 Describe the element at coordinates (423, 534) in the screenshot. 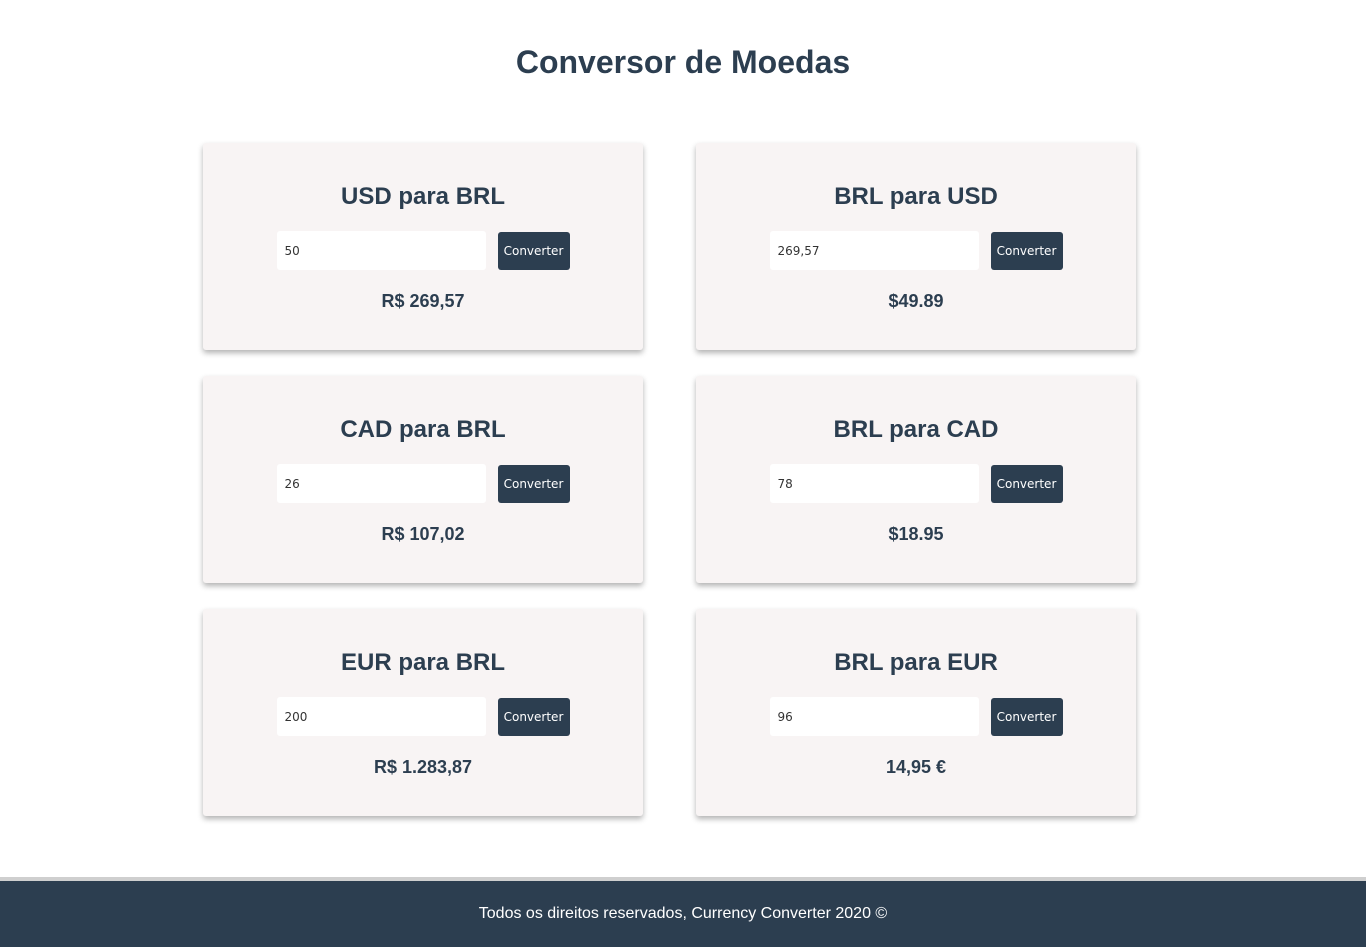

I see `conversion-result: R$ 107,02` at that location.